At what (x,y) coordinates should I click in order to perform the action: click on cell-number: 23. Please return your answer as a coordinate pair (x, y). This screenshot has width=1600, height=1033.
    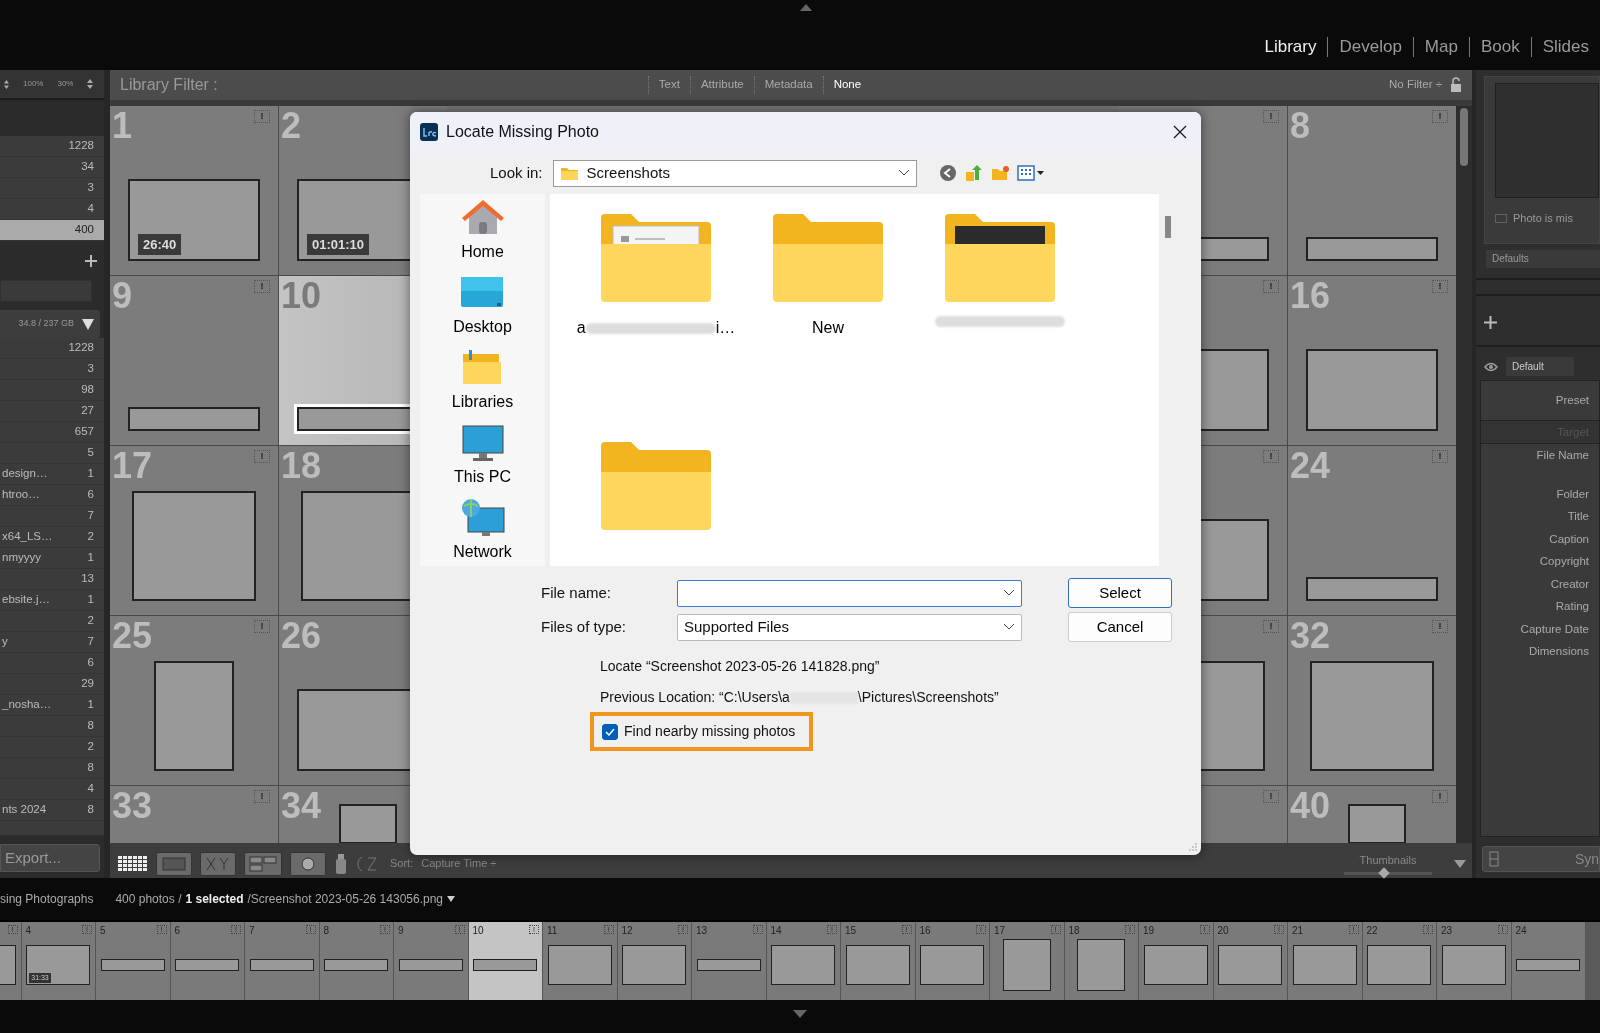
    Looking at the image, I should click on (1447, 931).